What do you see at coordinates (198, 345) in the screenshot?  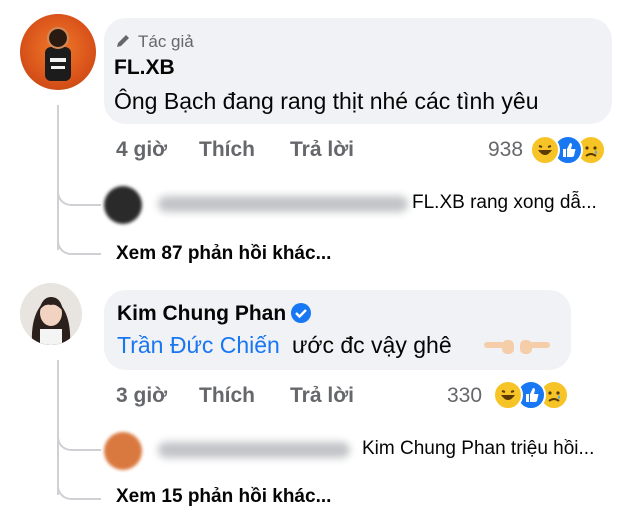 I see `comment-mention: Trần Đức Chiến` at bounding box center [198, 345].